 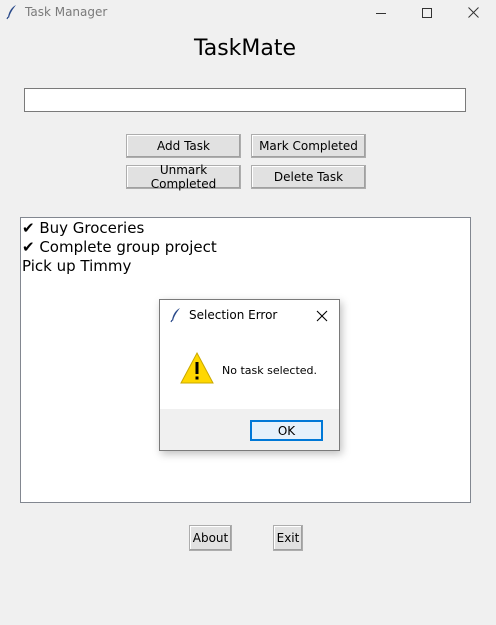 I want to click on close-button, so click(x=473, y=12).